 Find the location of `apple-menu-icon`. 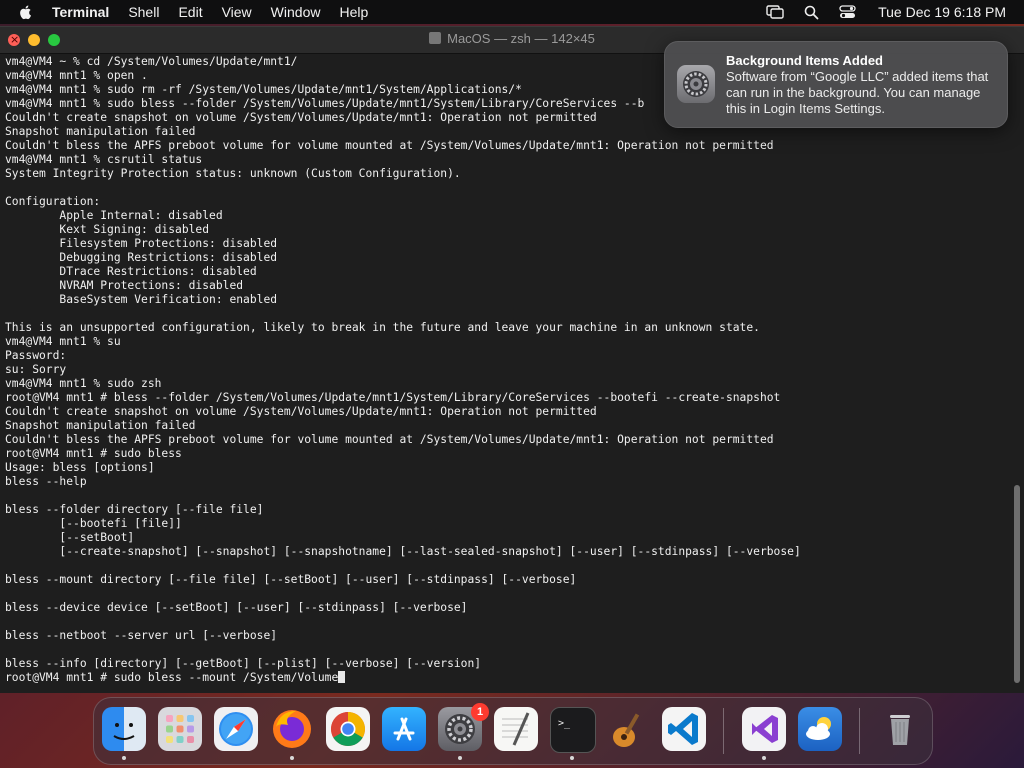

apple-menu-icon is located at coordinates (26, 12).